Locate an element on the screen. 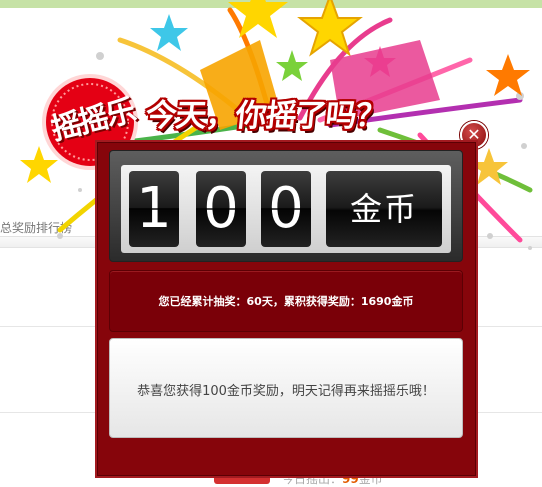  page-headline: 今天，你摇了吗？ is located at coordinates (265, 116).